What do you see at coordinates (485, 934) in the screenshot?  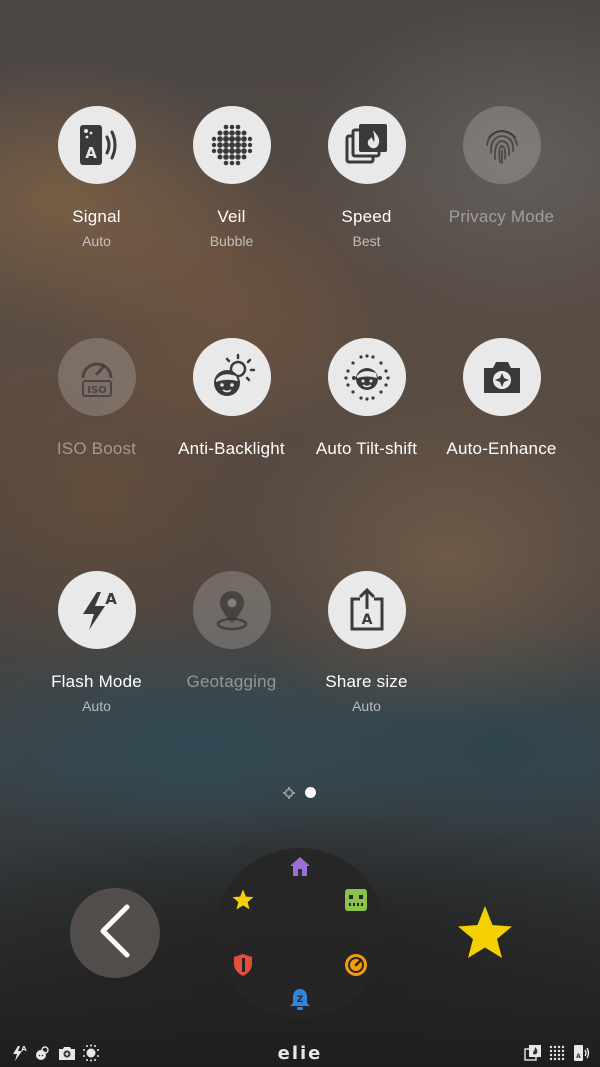 I see `favorite-star-button` at bounding box center [485, 934].